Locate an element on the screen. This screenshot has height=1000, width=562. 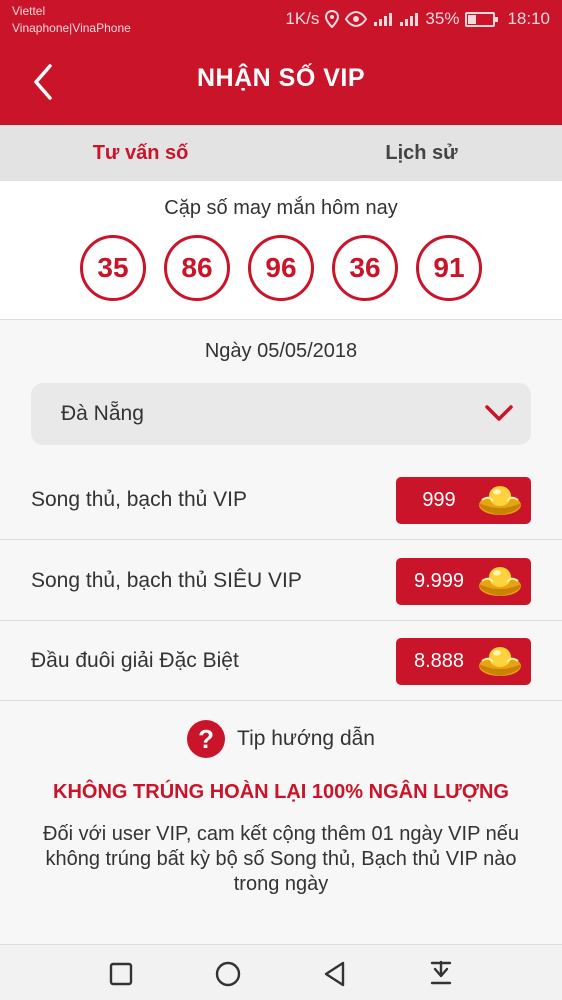
notification-shade-icon is located at coordinates (441, 974).